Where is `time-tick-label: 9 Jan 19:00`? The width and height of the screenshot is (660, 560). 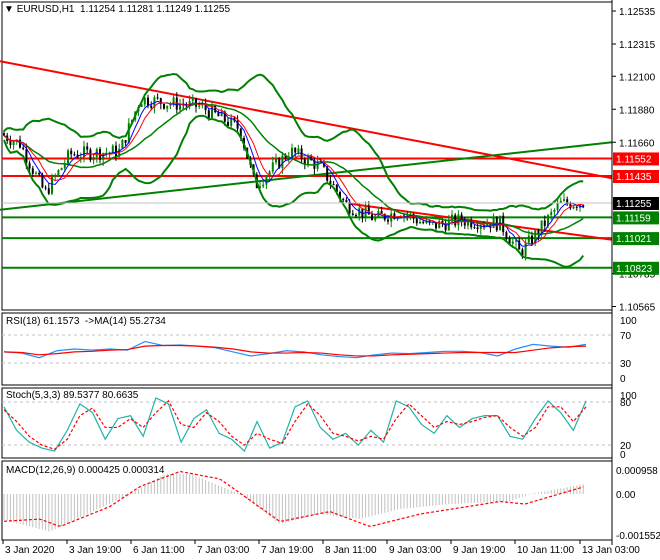
time-tick-label: 9 Jan 19:00 is located at coordinates (479, 550).